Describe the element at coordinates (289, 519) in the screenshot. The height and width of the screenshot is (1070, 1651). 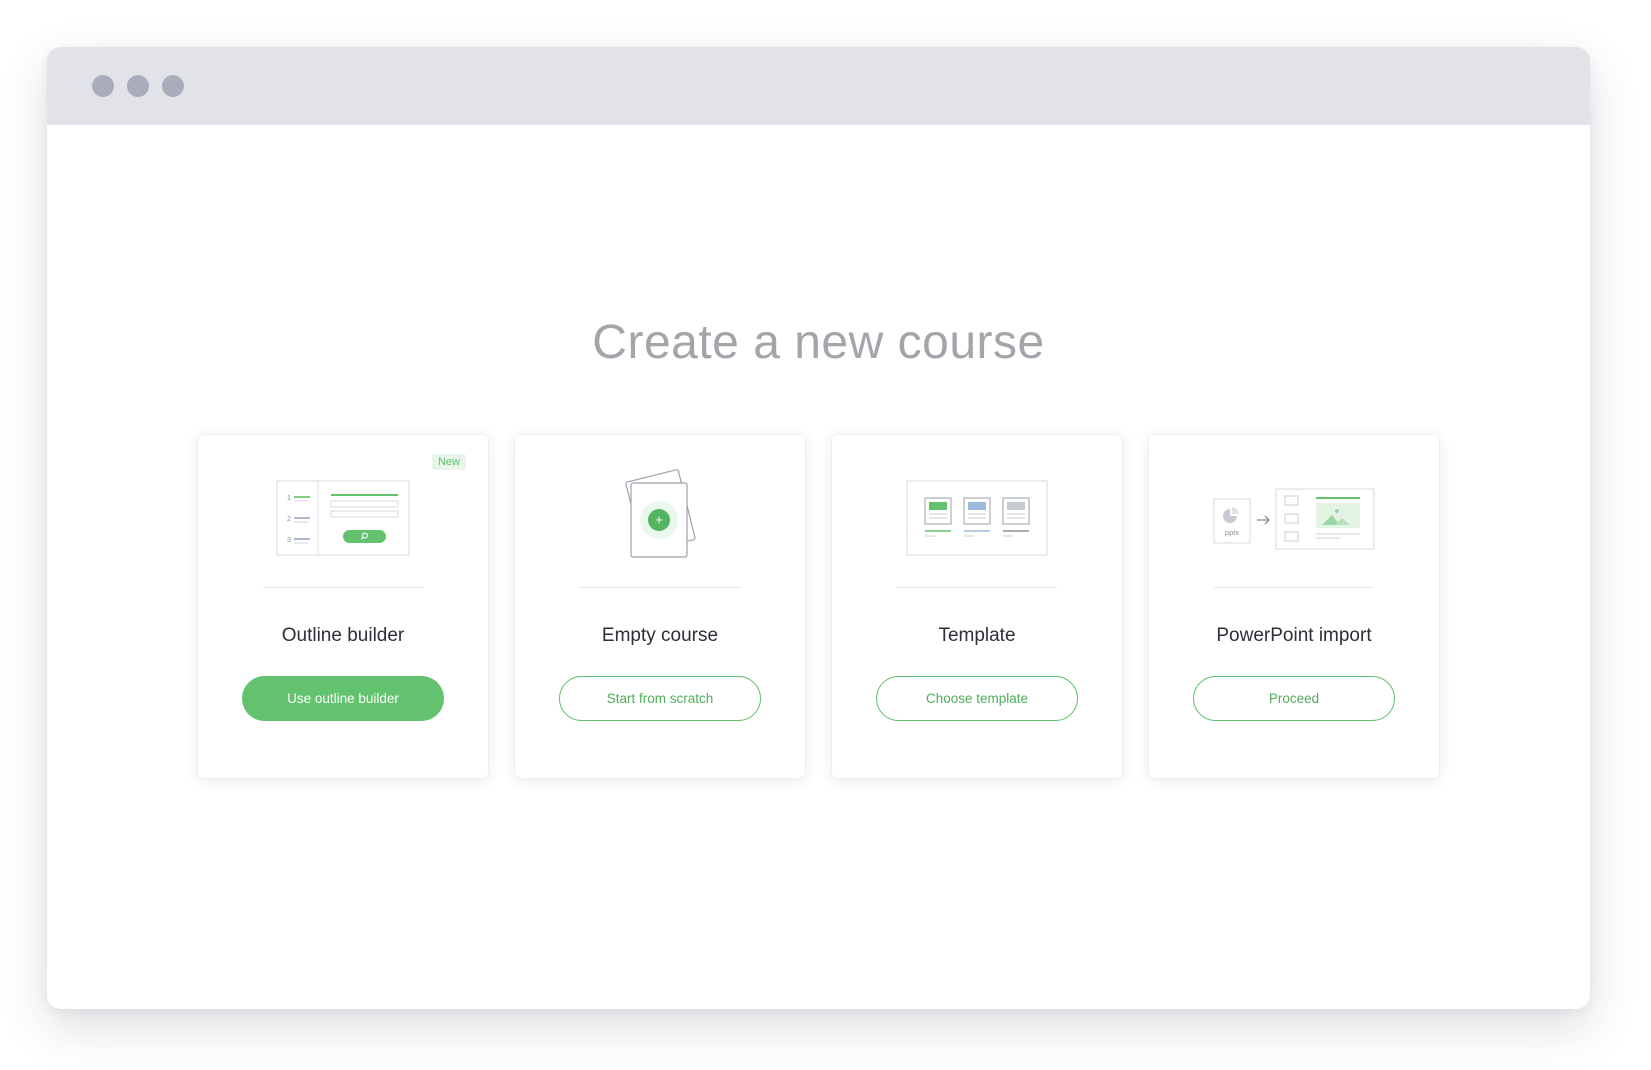
I see `outline-number: 2` at that location.